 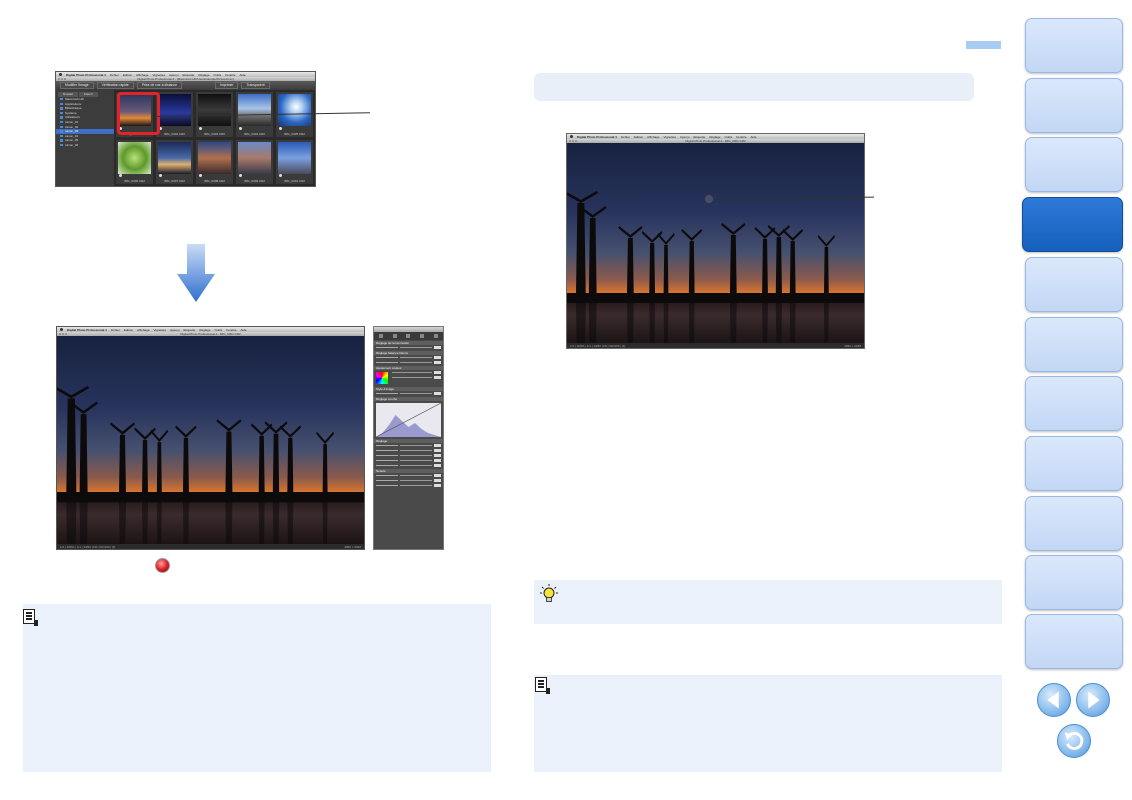 What do you see at coordinates (436, 336) in the screenshot?
I see `tab-lens-icon` at bounding box center [436, 336].